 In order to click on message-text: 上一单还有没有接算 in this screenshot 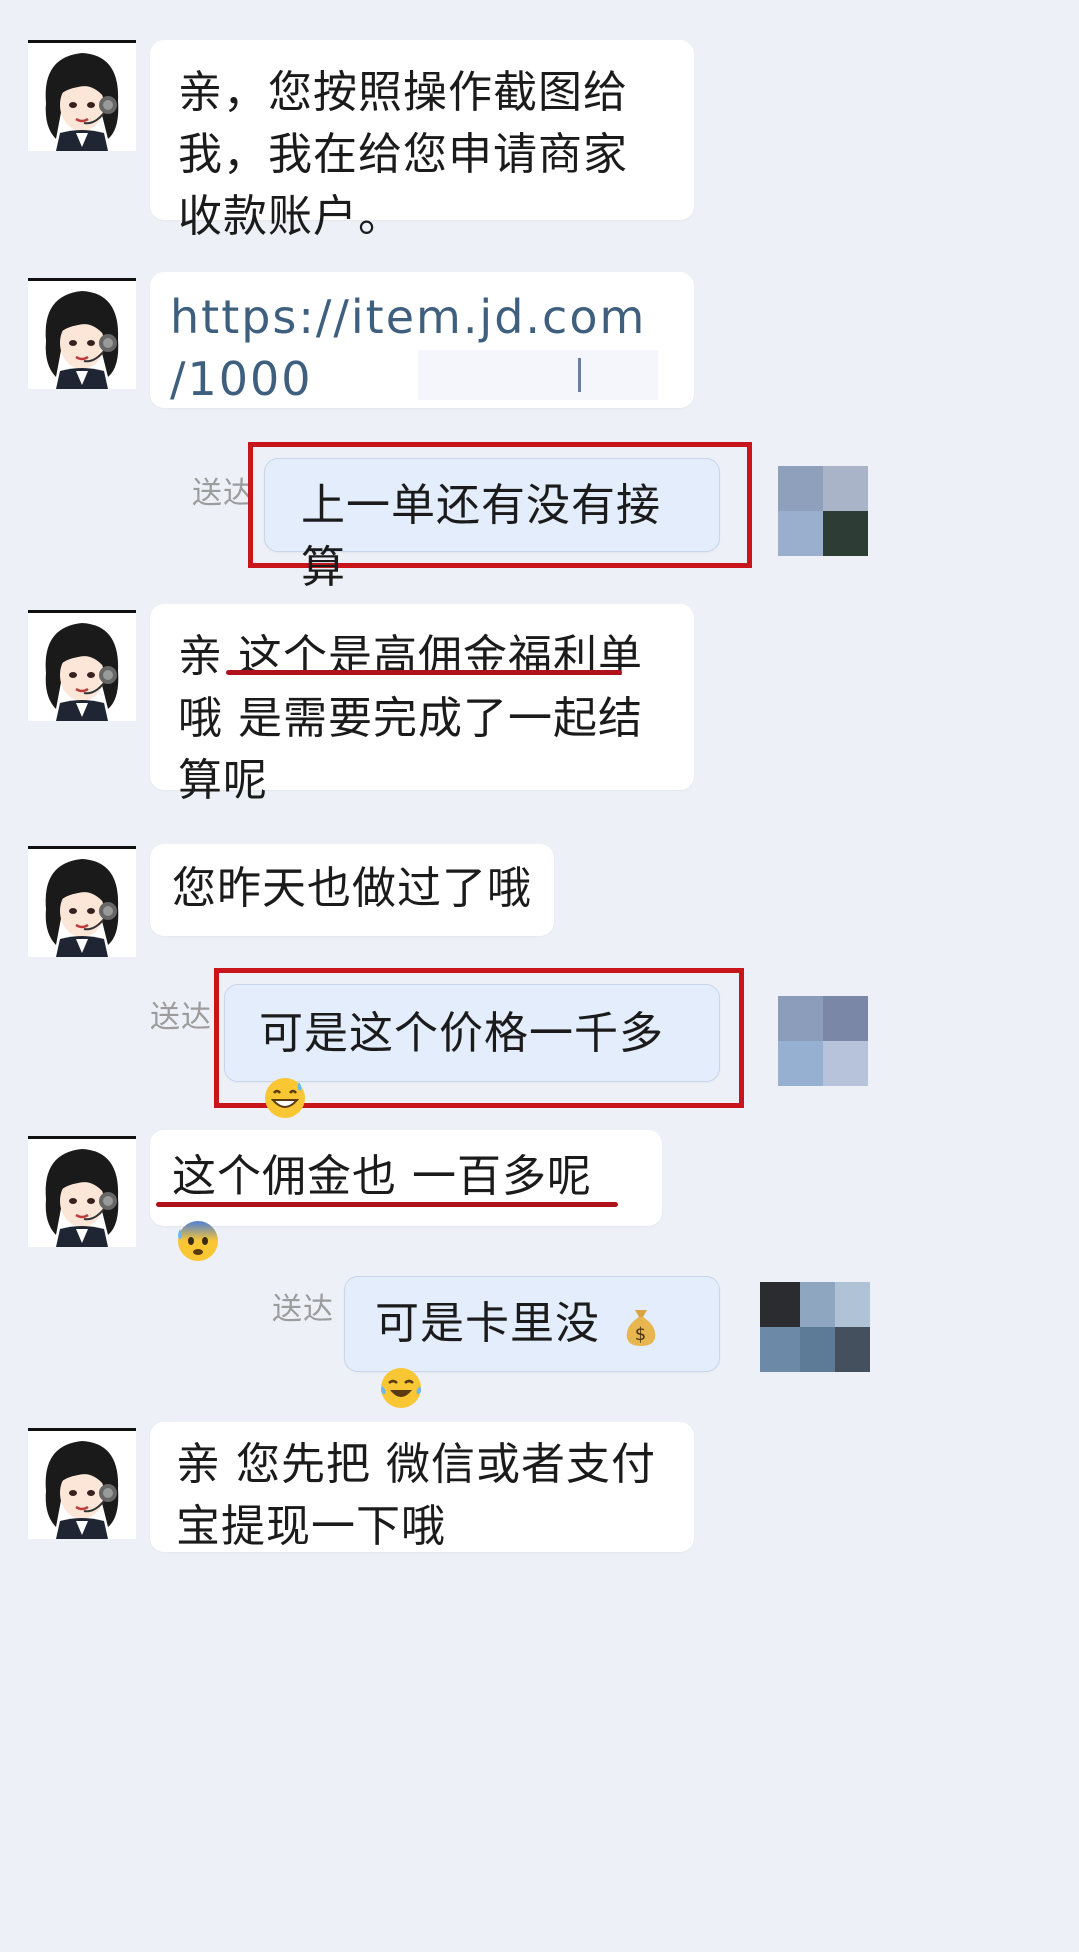, I will do `click(481, 536)`.